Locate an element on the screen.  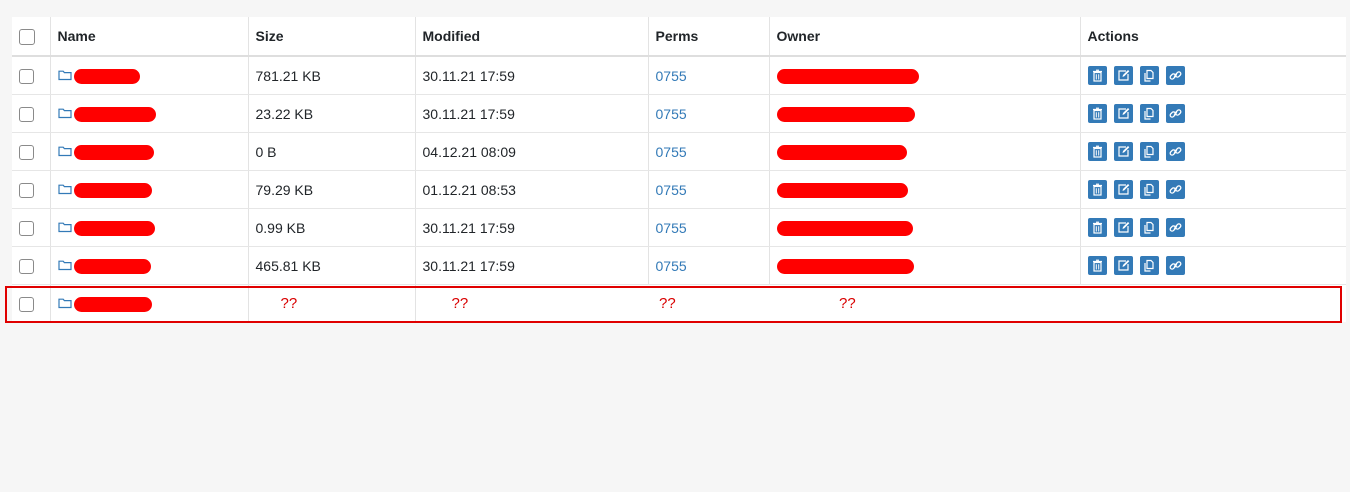
select-all-cell is located at coordinates (31, 37).